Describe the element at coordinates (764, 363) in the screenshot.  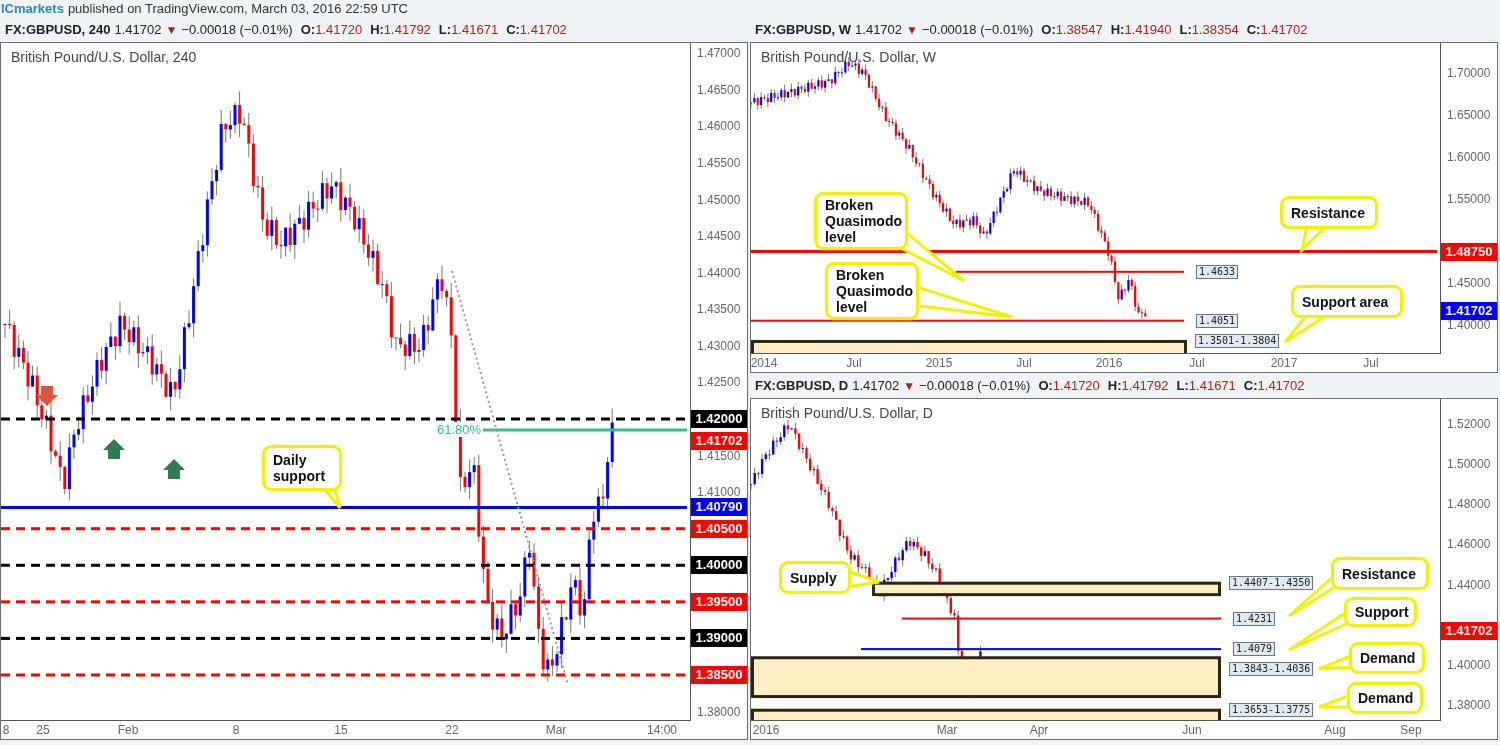
I see `time-tick: 2014` at that location.